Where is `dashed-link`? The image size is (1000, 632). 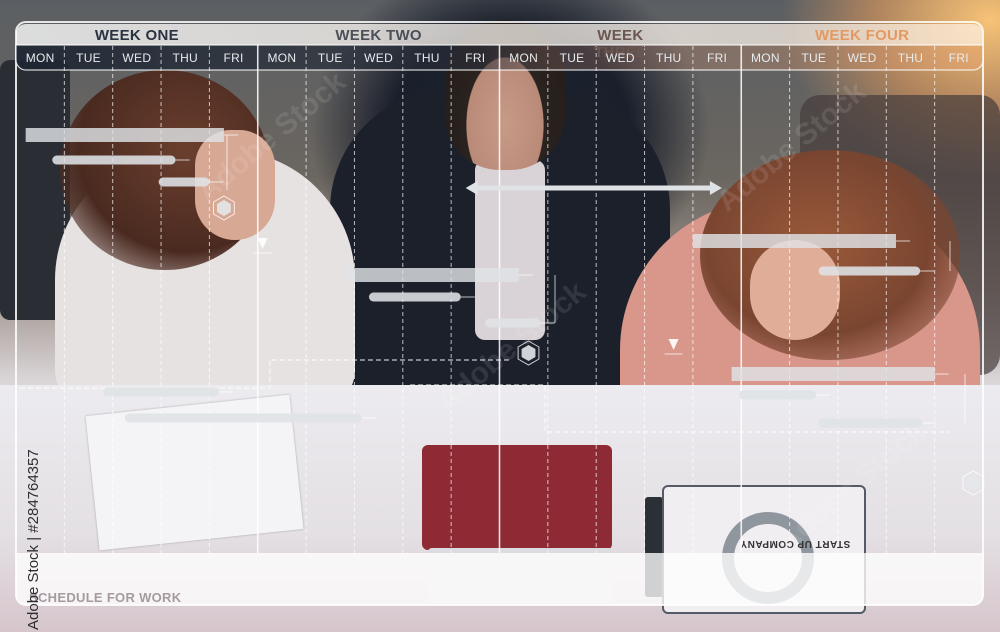 dashed-link is located at coordinates (266, 374).